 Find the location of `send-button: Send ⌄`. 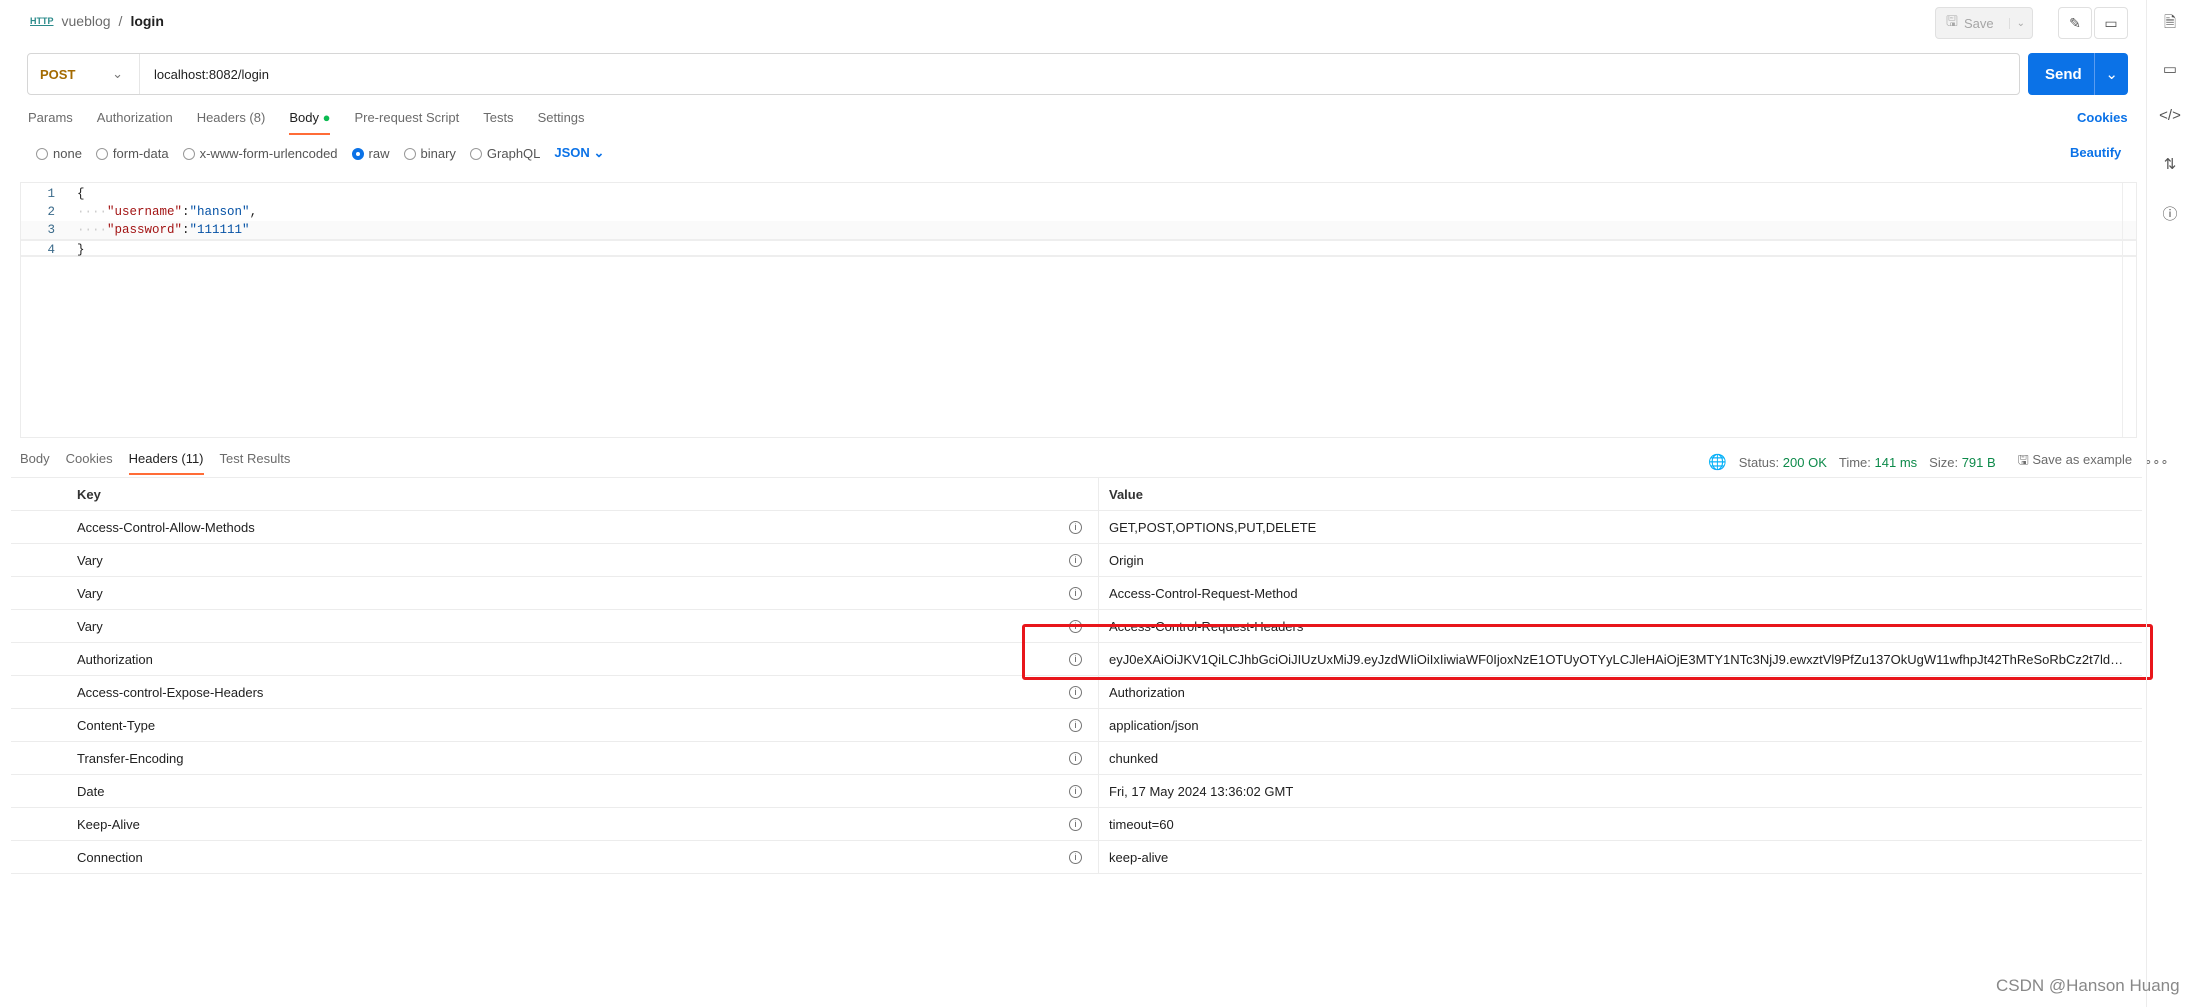

send-button: Send ⌄ is located at coordinates (2078, 74).